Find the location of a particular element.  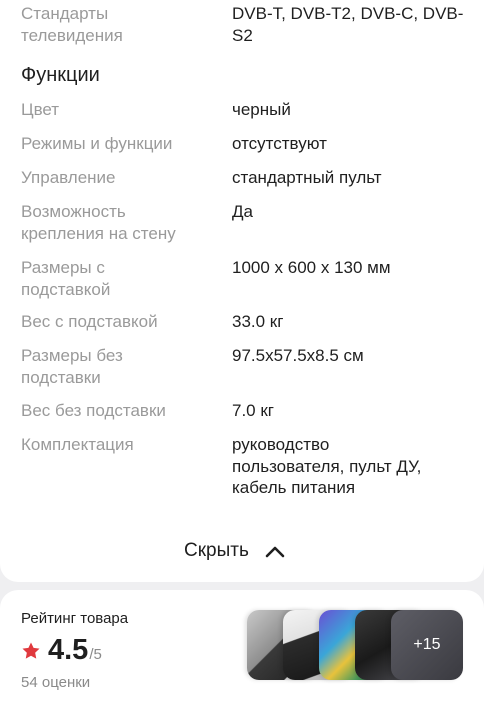

chevron-up-icon is located at coordinates (275, 552).